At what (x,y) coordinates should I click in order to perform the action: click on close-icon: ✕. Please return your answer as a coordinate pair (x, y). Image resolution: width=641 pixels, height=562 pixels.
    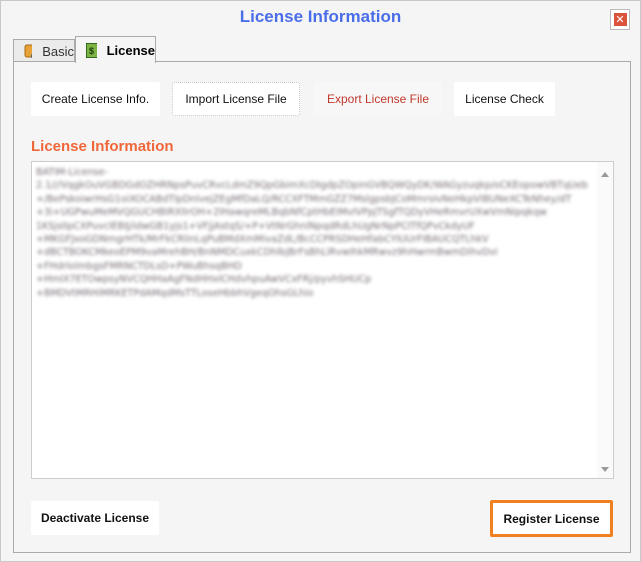
    Looking at the image, I should click on (620, 19).